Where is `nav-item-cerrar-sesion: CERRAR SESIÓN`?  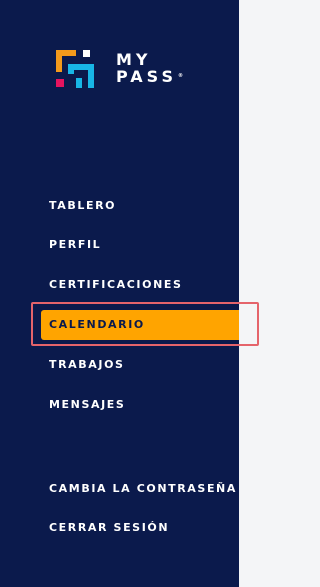 nav-item-cerrar-sesion: CERRAR SESIÓN is located at coordinates (109, 528).